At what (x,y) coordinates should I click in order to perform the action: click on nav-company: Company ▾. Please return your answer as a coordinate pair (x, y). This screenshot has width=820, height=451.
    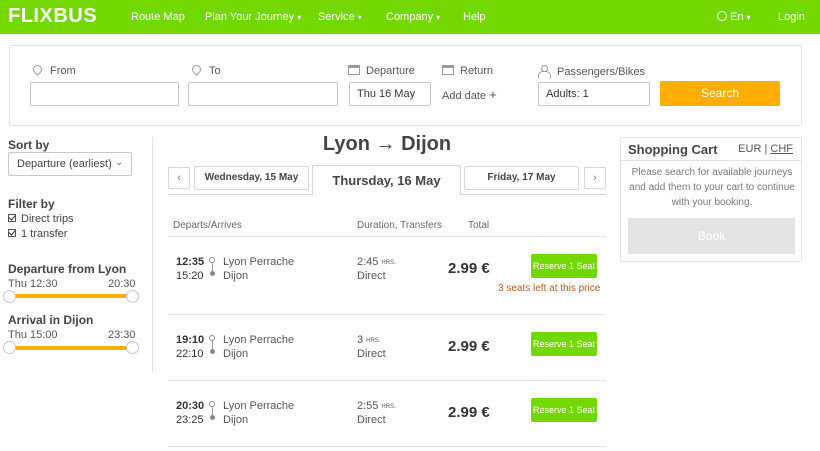
    Looking at the image, I should click on (413, 17).